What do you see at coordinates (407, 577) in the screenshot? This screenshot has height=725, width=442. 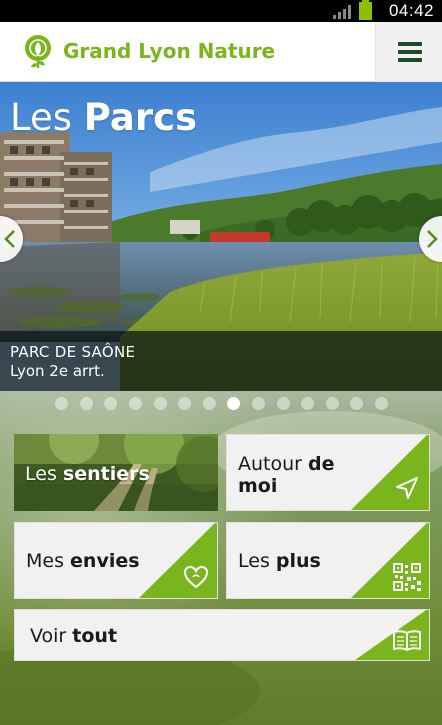 I see `qr-code-icon` at bounding box center [407, 577].